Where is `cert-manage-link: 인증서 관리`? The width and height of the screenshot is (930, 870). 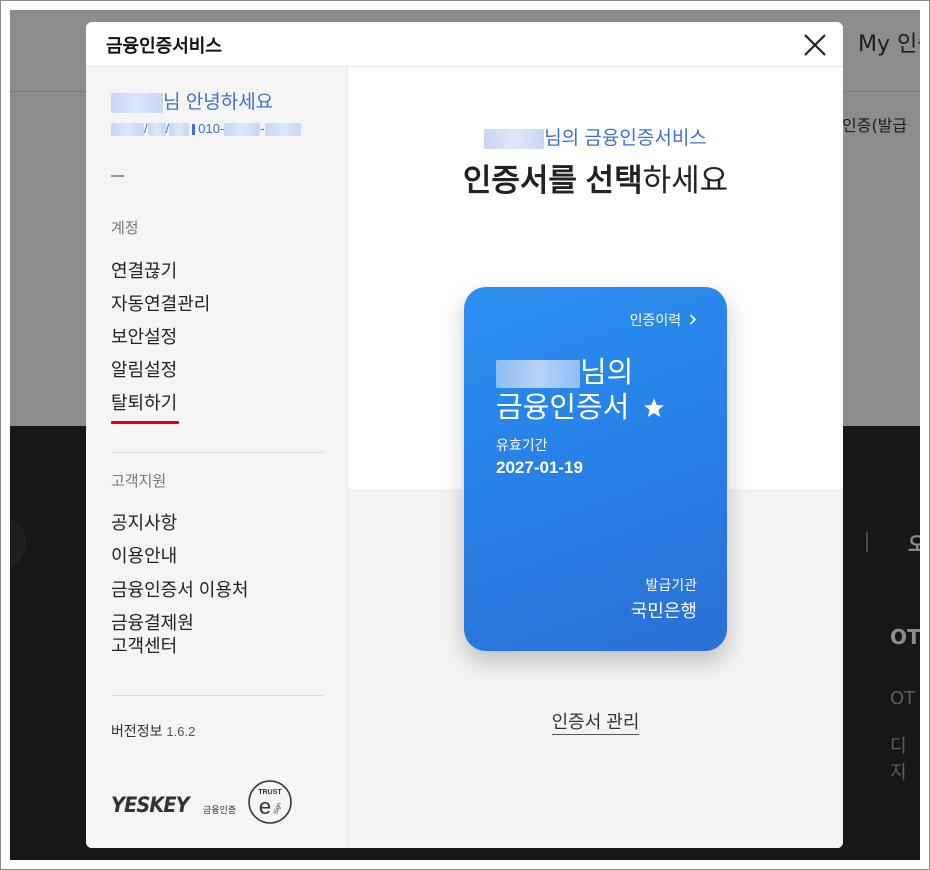 cert-manage-link: 인증서 관리 is located at coordinates (595, 721).